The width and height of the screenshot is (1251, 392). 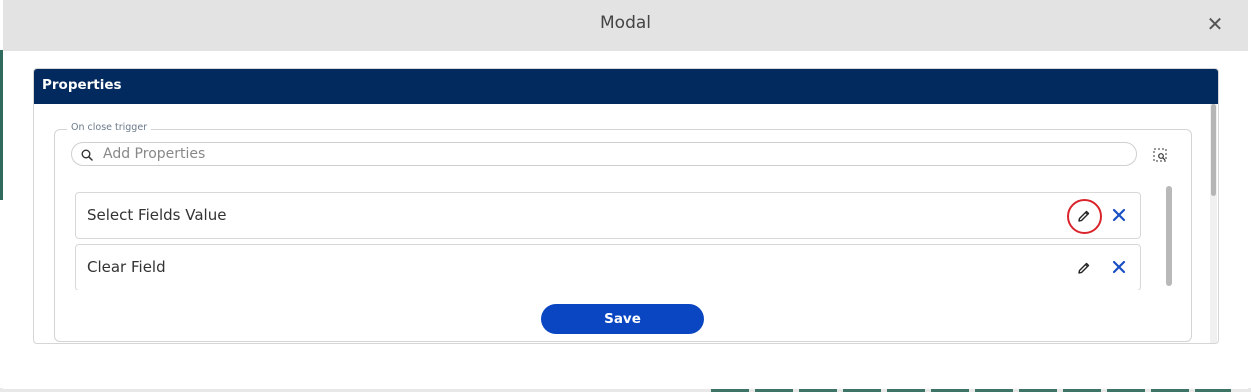 What do you see at coordinates (157, 215) in the screenshot?
I see `item-label: Select Fields Value` at bounding box center [157, 215].